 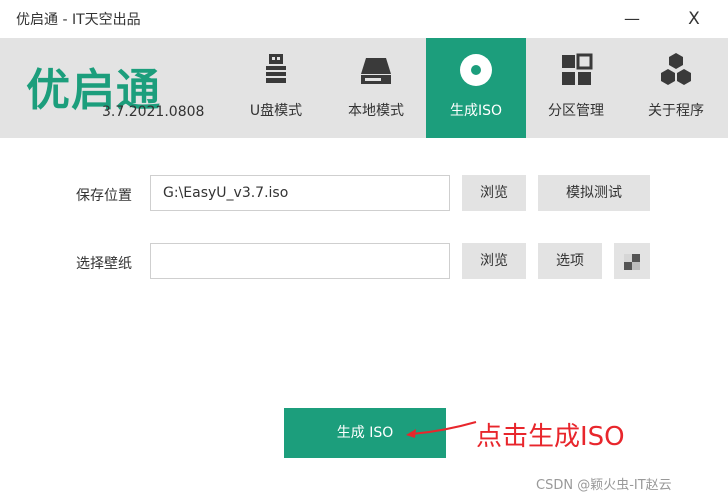 I want to click on nav-item-about: 关于程序, so click(x=676, y=88).